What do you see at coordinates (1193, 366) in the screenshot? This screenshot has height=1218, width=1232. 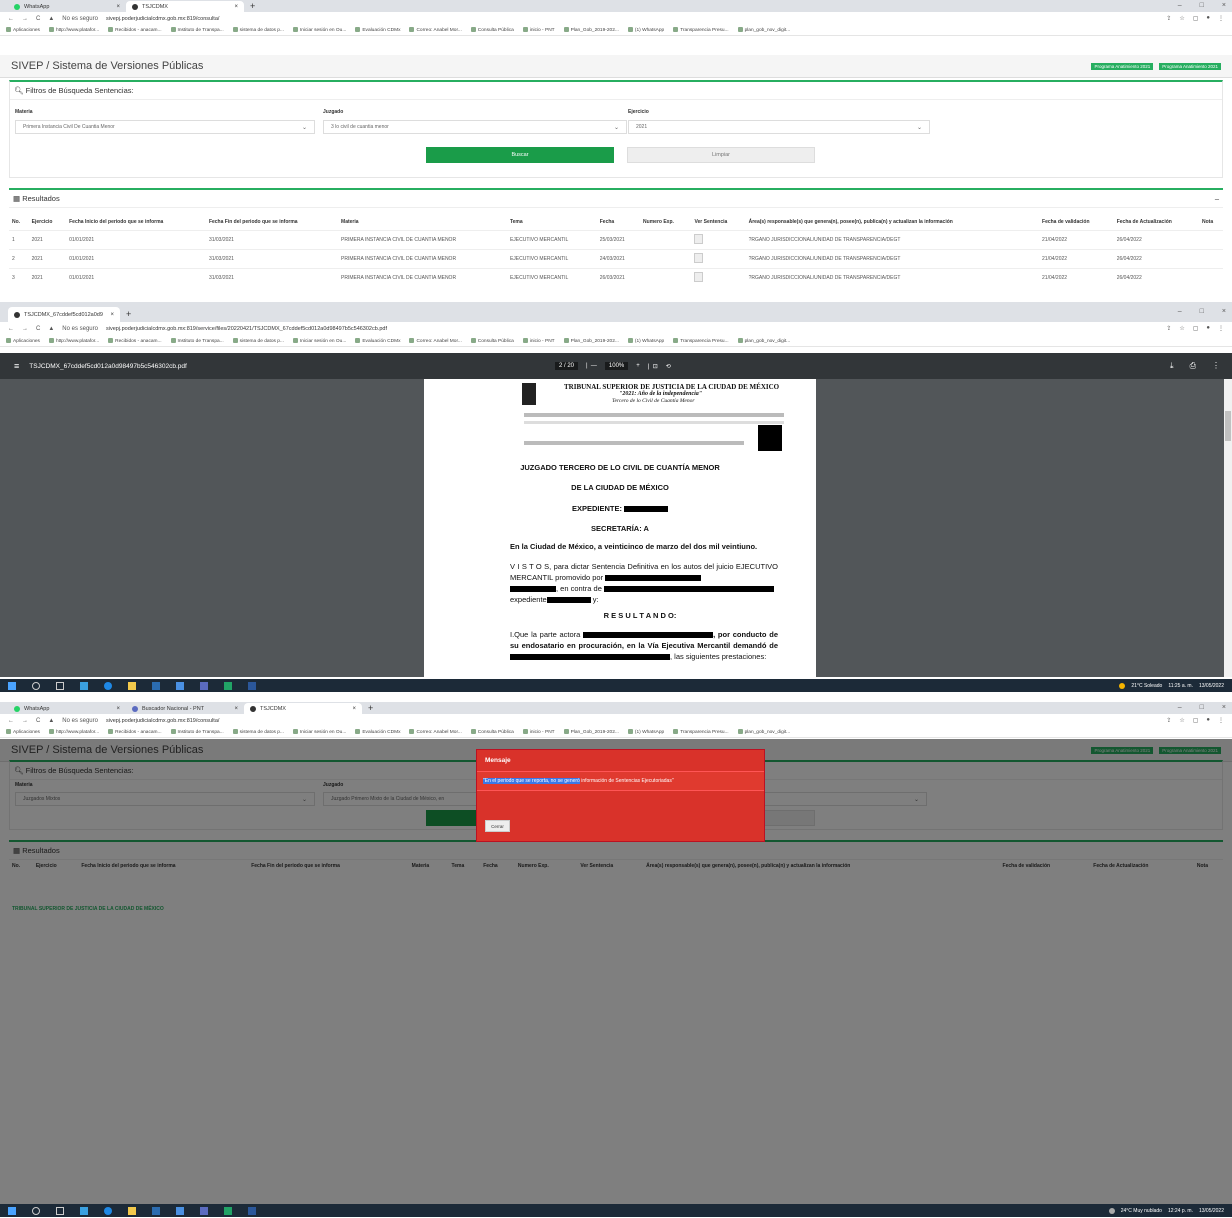 I see `print-icon: ⎙` at bounding box center [1193, 366].